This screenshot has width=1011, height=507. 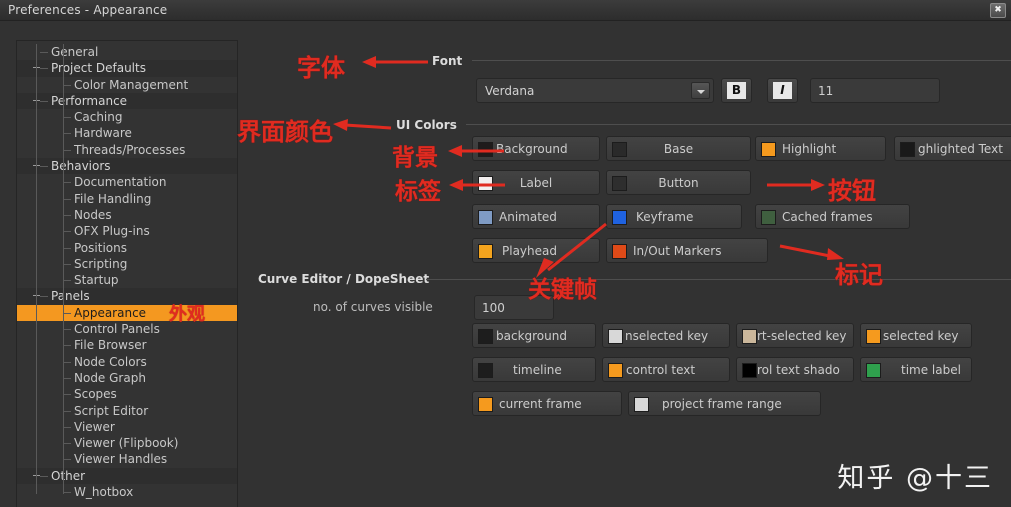 What do you see at coordinates (666, 335) in the screenshot?
I see `color-button-unselected-key: nselected key` at bounding box center [666, 335].